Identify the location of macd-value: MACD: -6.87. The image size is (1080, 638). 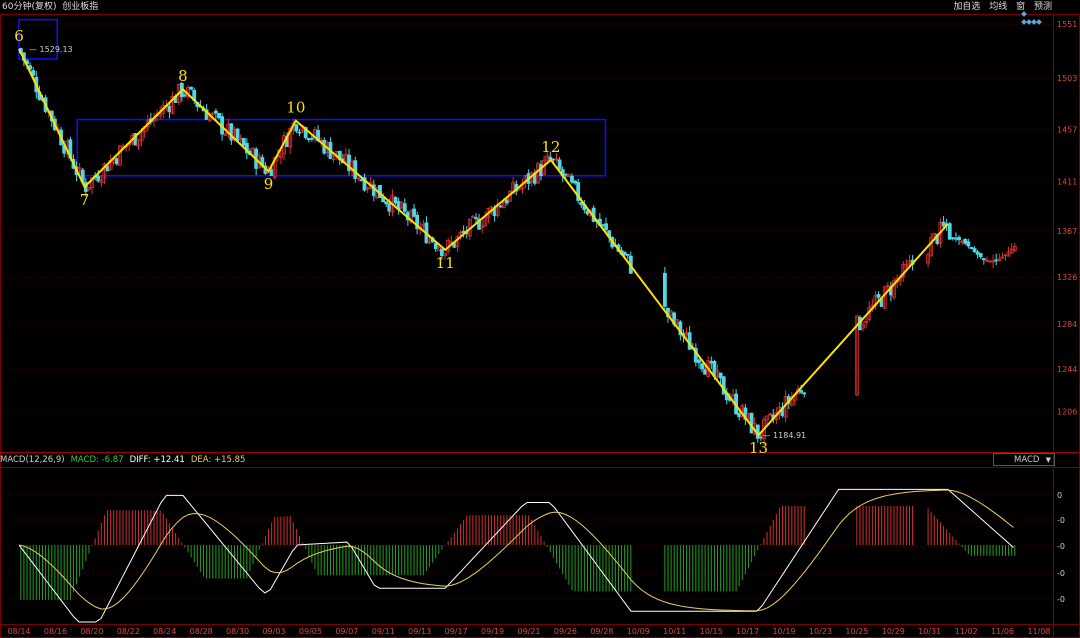
(97, 460).